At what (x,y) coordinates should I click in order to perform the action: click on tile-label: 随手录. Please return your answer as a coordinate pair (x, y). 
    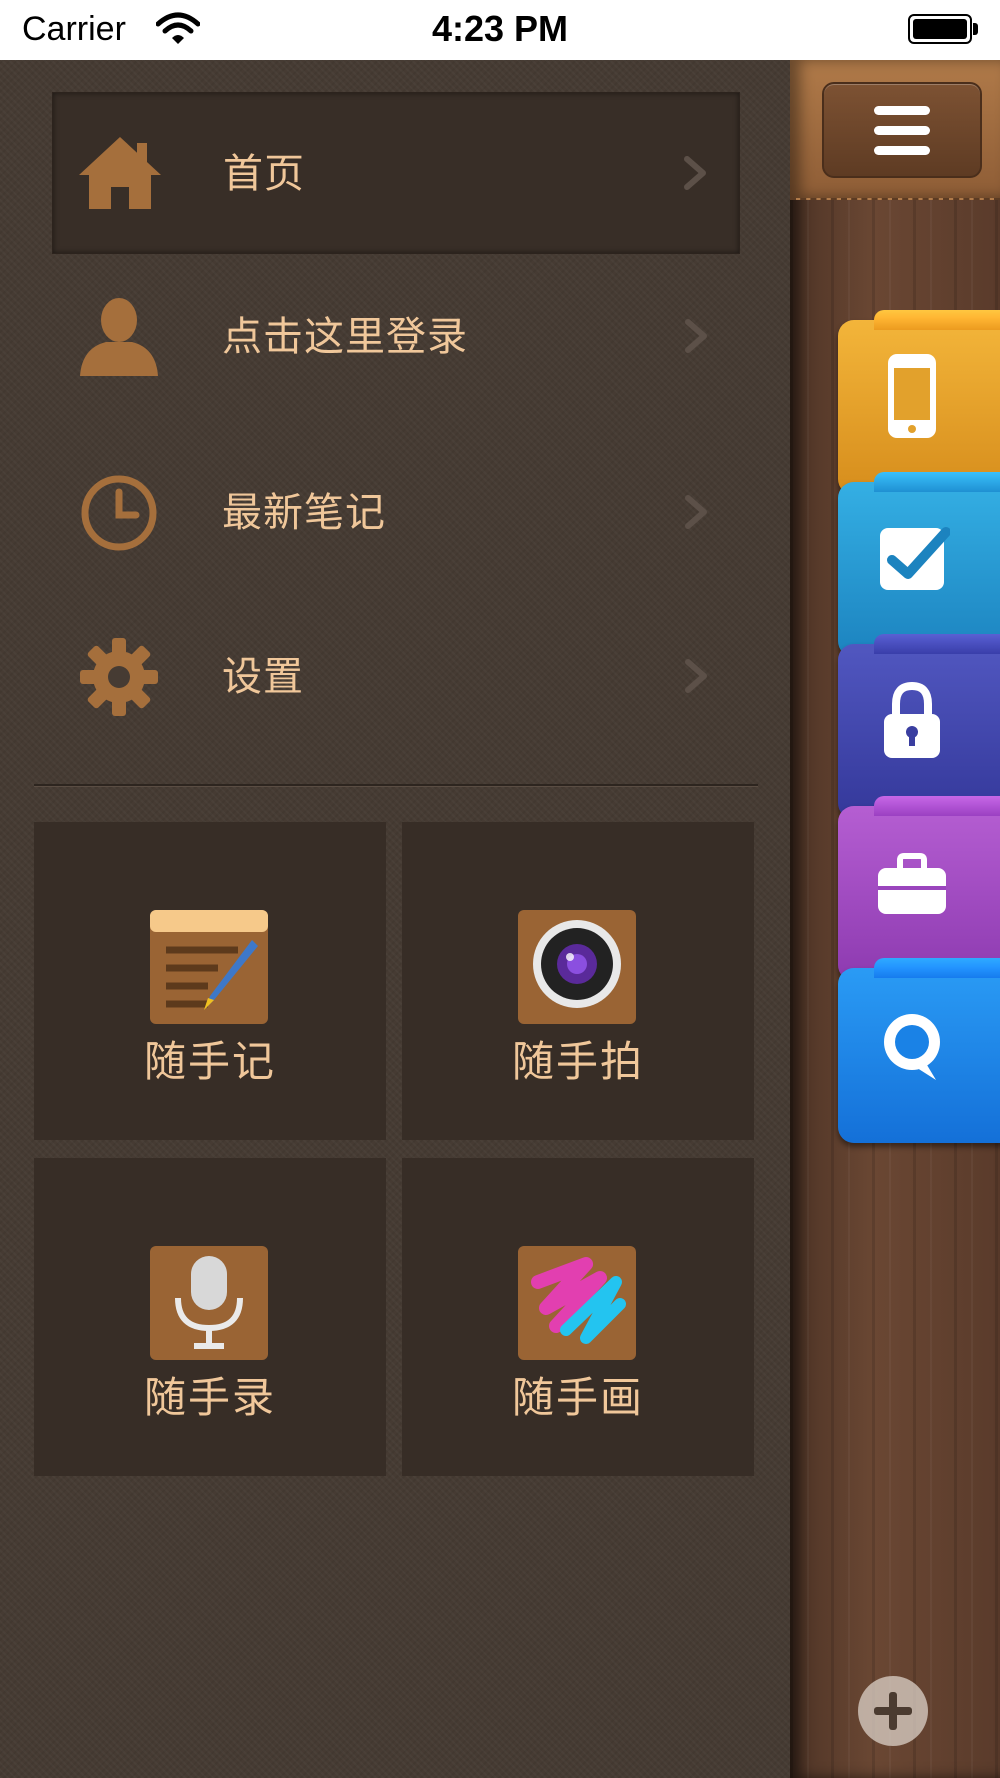
    Looking at the image, I should click on (209, 1397).